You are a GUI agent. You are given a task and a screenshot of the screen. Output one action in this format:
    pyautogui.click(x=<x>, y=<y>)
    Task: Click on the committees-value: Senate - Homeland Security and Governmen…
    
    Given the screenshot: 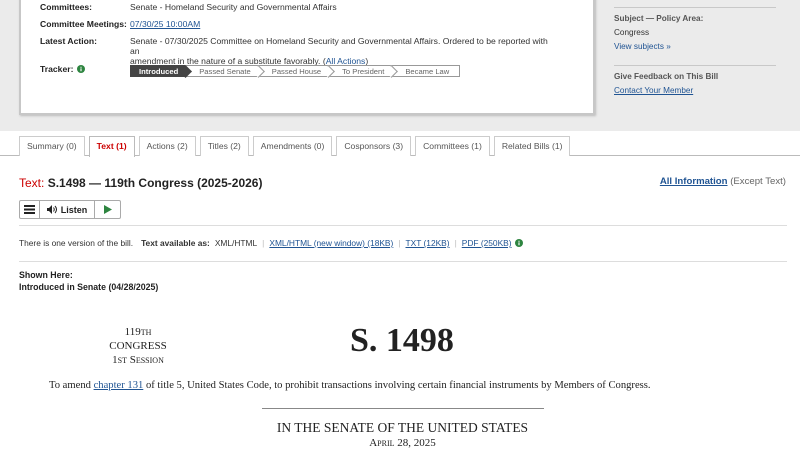 What is the action you would take?
    pyautogui.click(x=233, y=7)
    